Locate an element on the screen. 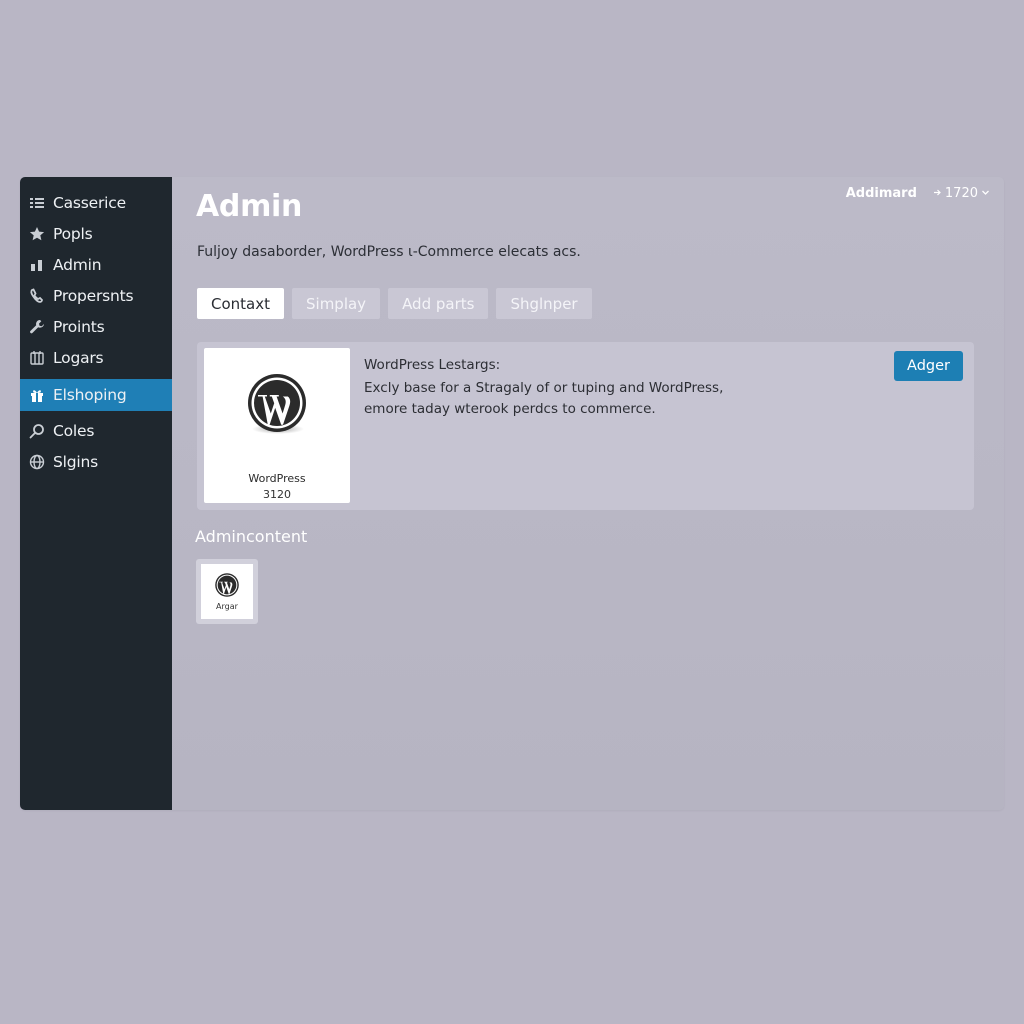 This screenshot has width=1024, height=1024. sidebar-item-admin: Admin is located at coordinates (96, 264).